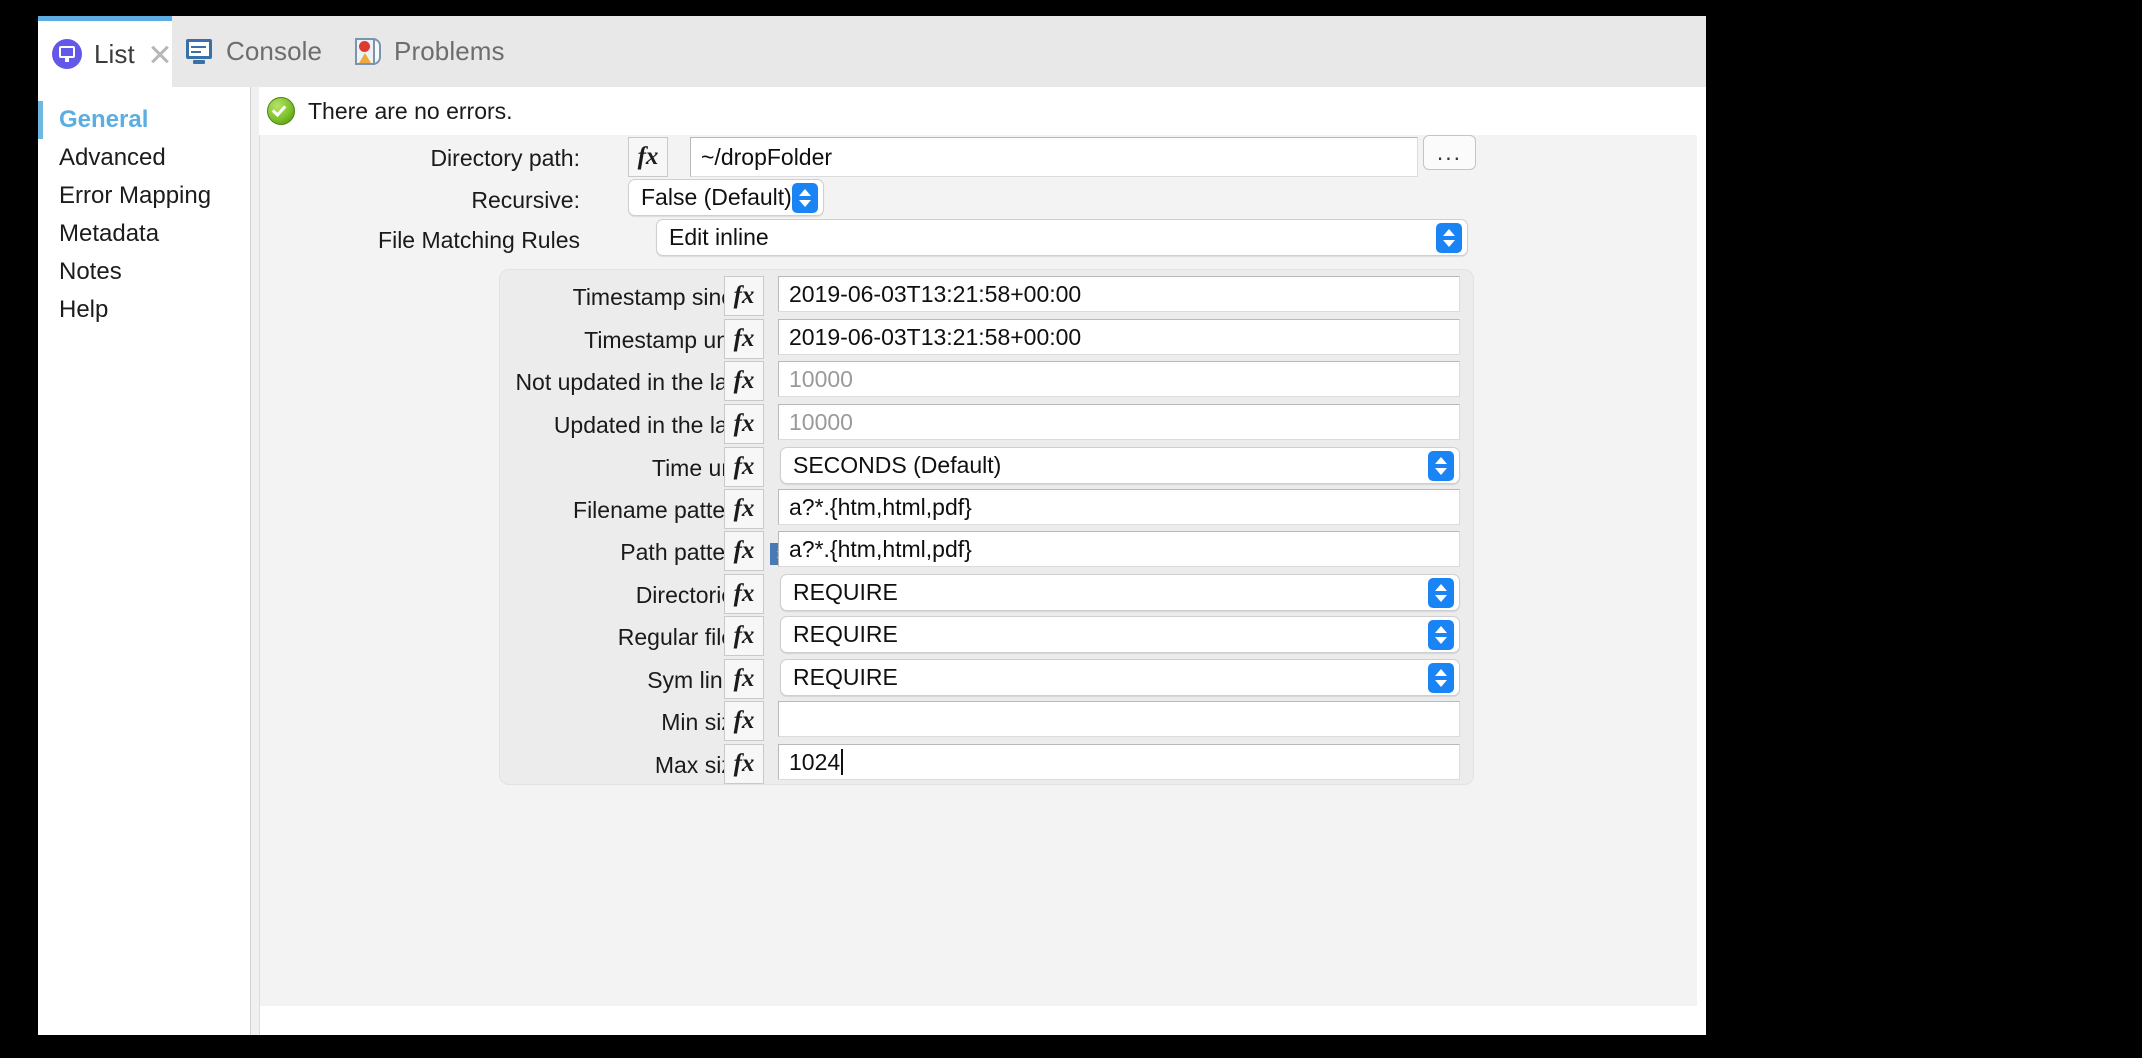  Describe the element at coordinates (699, 680) in the screenshot. I see `sym-links-label: Sym links:` at that location.